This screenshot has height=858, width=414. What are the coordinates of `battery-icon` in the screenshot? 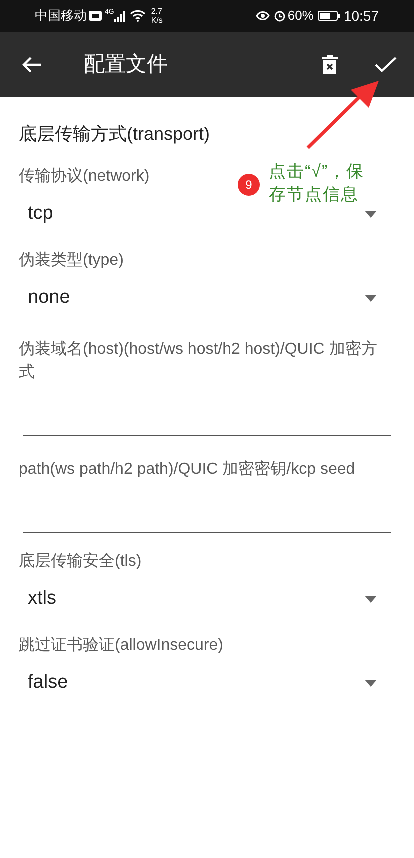 It's located at (329, 16).